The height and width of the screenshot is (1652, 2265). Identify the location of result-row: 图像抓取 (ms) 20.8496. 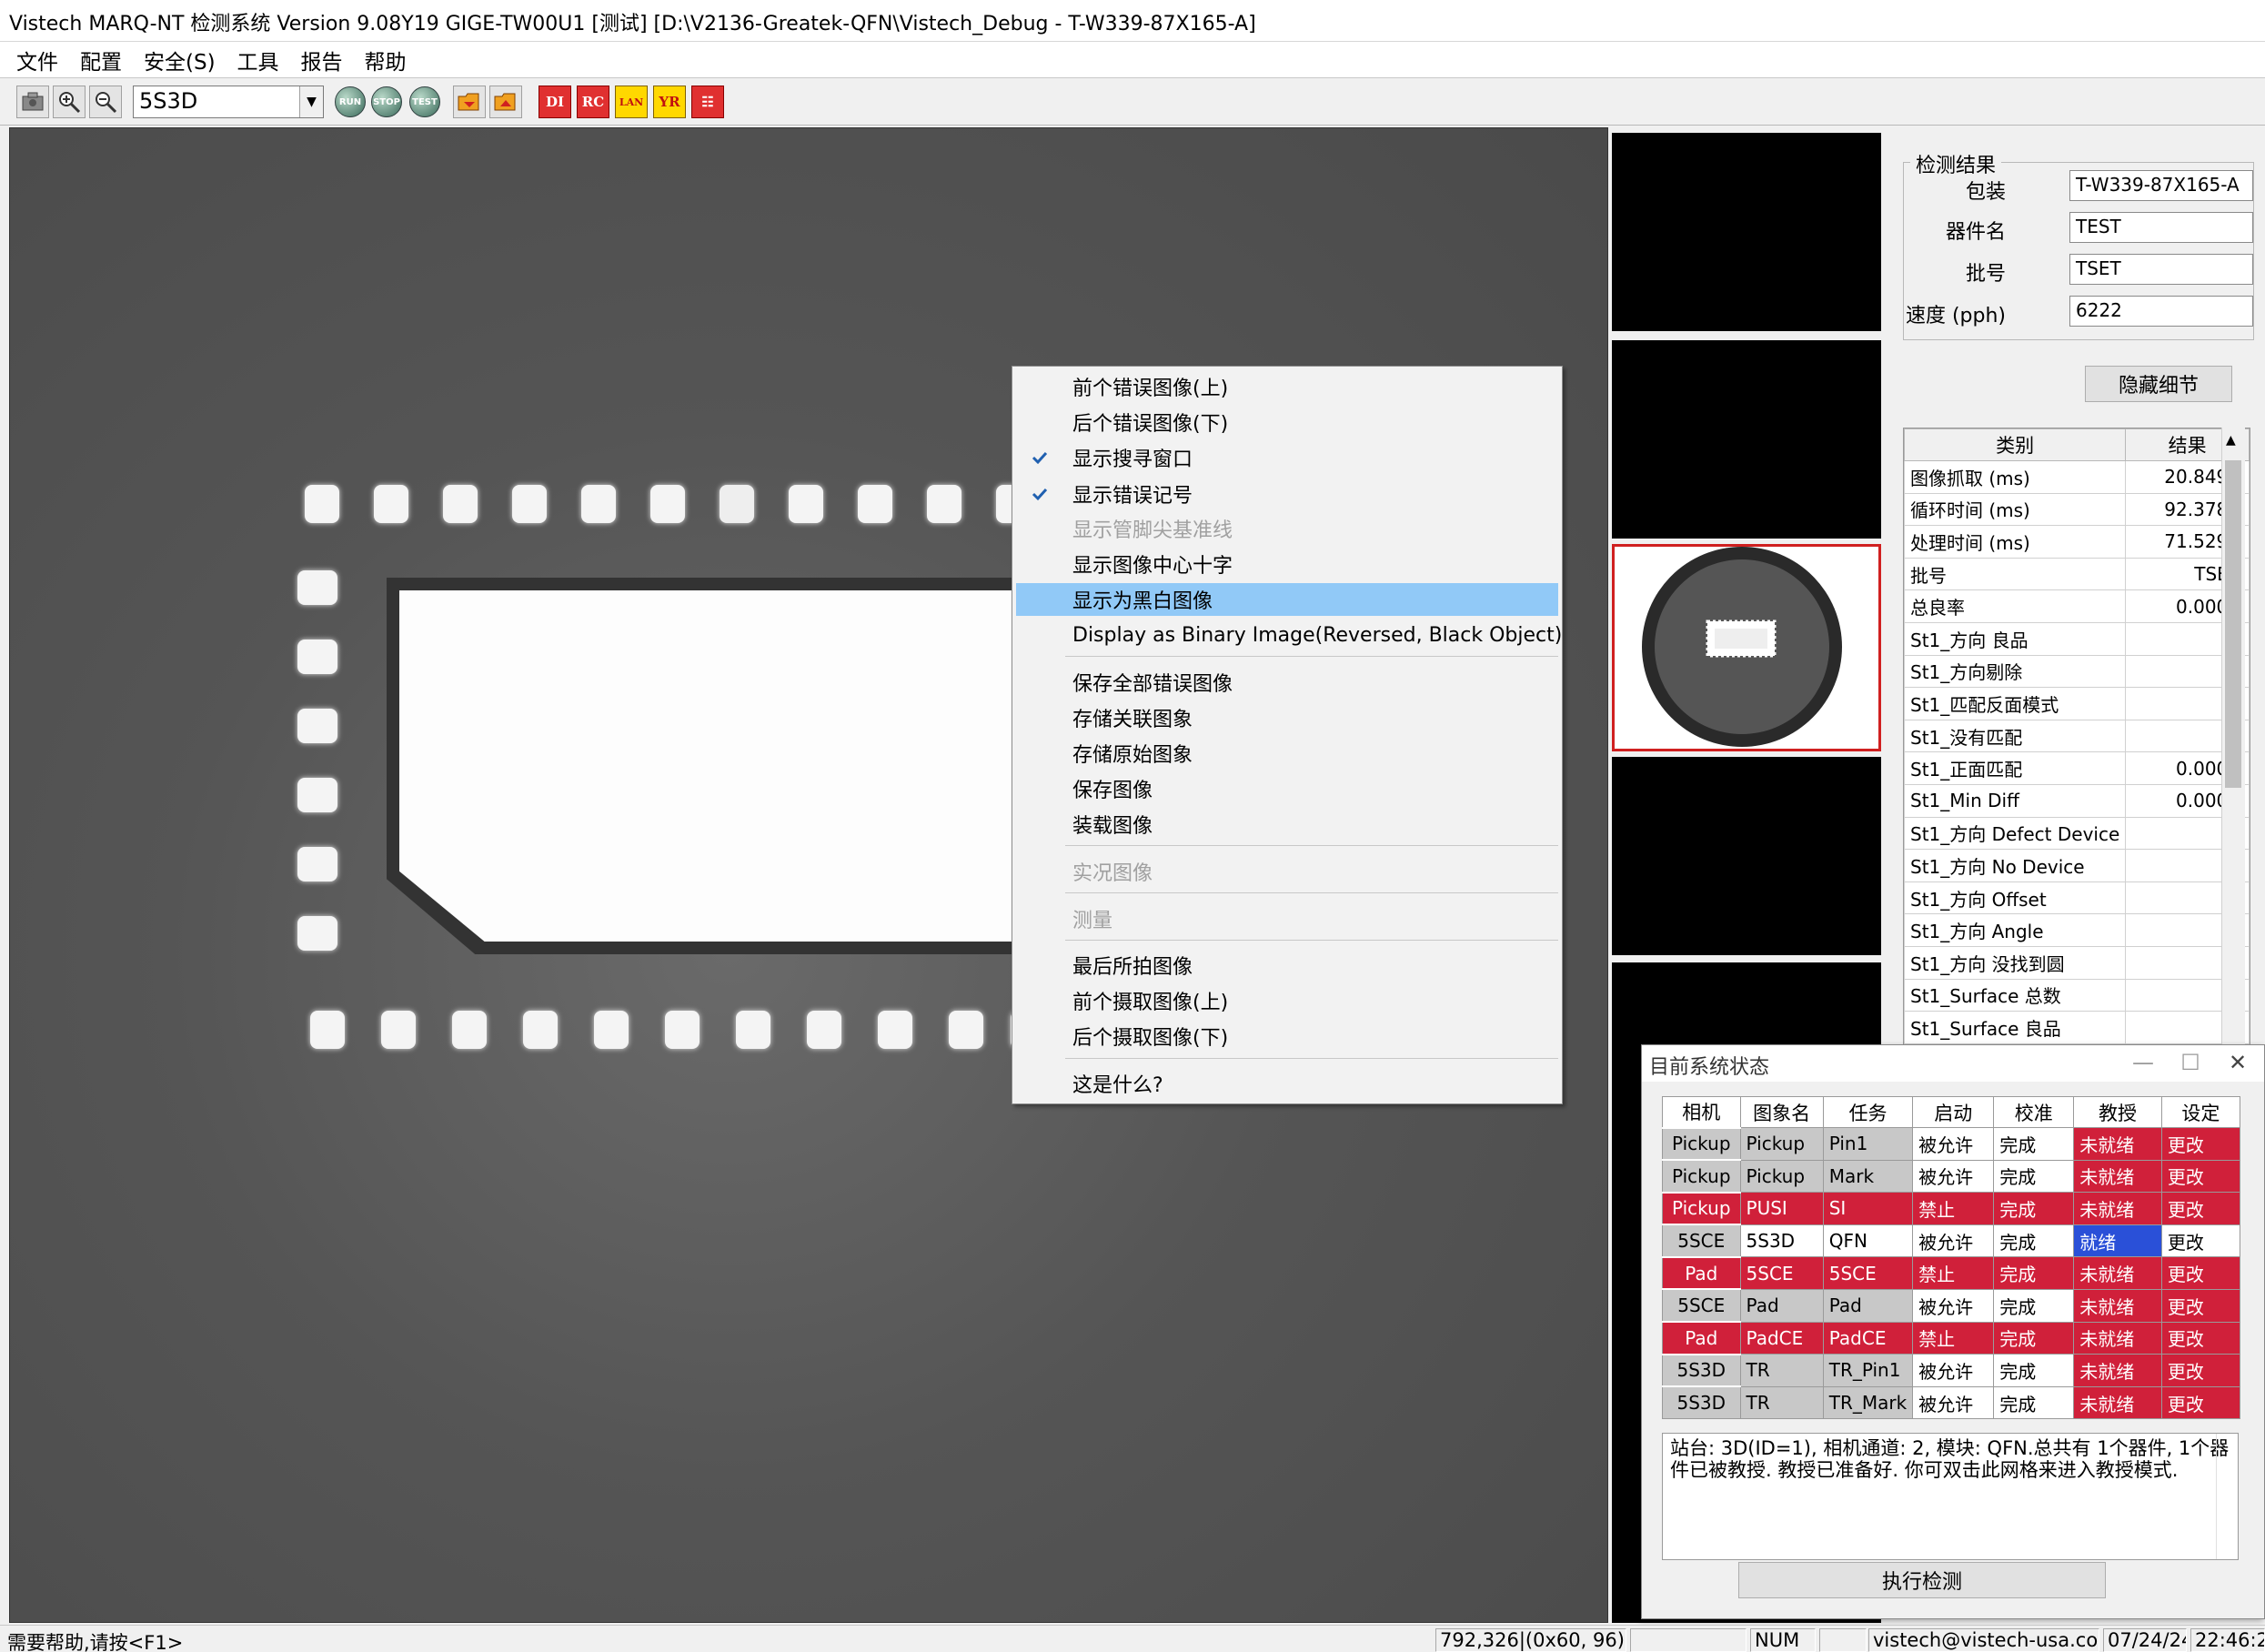
(2077, 477).